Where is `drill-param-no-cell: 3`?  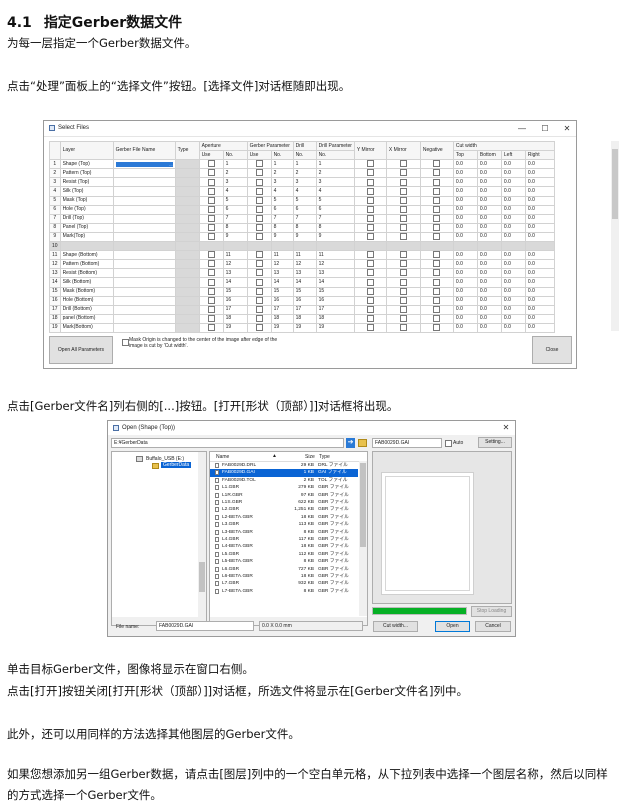 drill-param-no-cell: 3 is located at coordinates (335, 182).